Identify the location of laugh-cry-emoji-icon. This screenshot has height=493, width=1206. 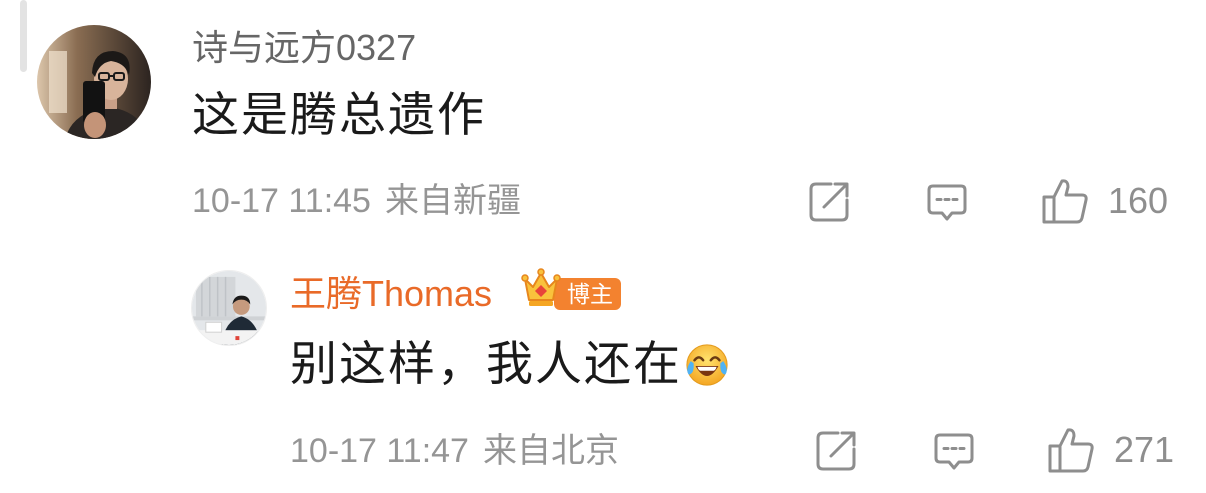
(707, 365).